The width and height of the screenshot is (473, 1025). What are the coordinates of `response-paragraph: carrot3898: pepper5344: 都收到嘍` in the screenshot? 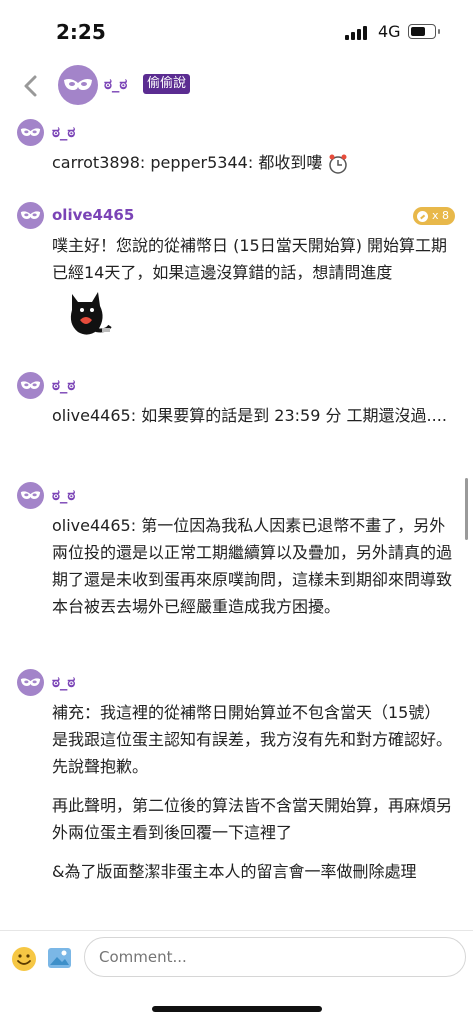 It's located at (187, 162).